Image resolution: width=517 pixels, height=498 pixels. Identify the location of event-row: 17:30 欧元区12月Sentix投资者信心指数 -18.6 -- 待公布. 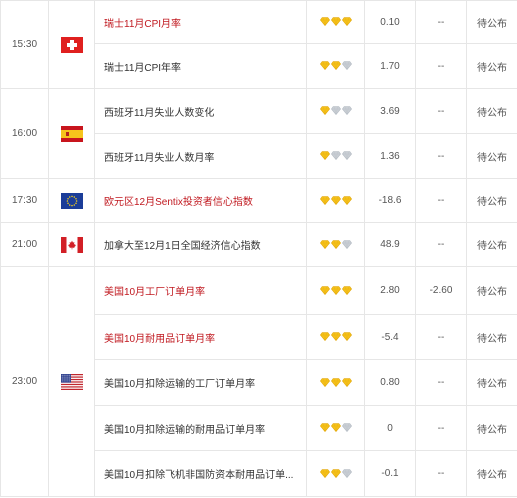
(258, 200).